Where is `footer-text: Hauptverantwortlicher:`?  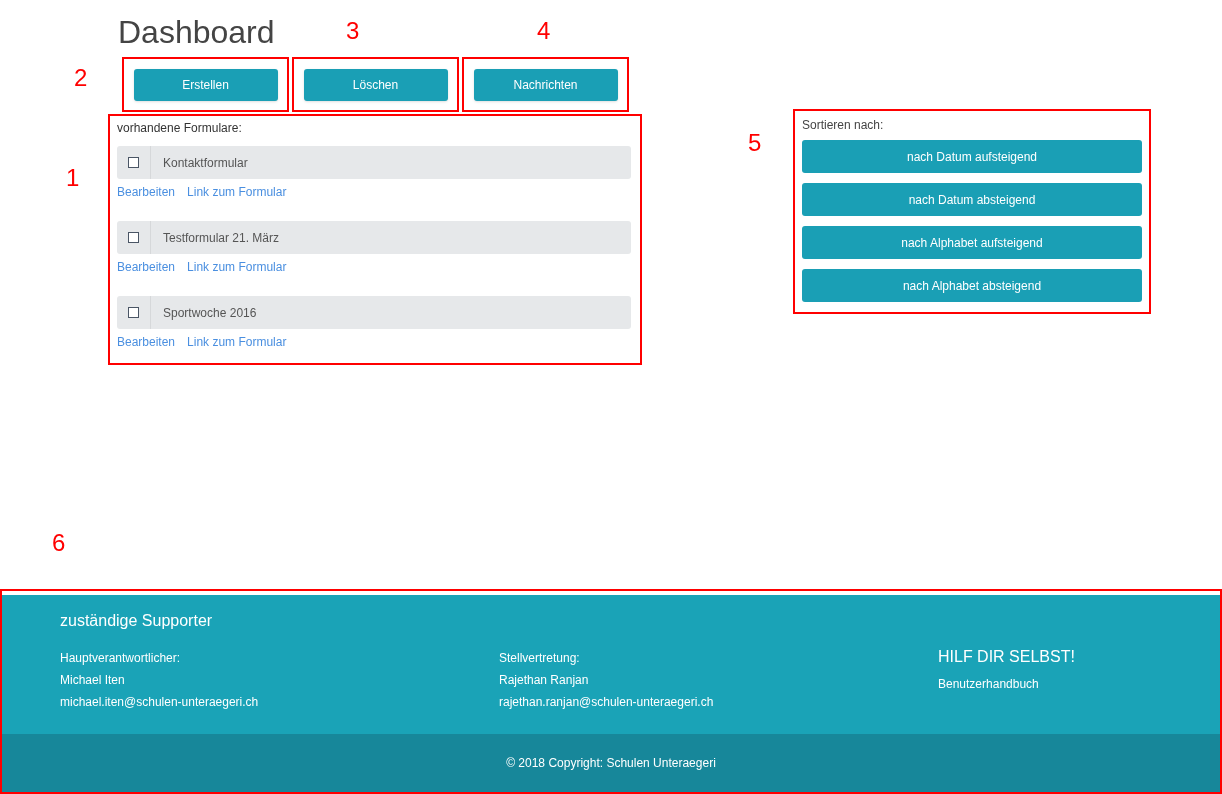
footer-text: Hauptverantwortlicher: is located at coordinates (121, 658).